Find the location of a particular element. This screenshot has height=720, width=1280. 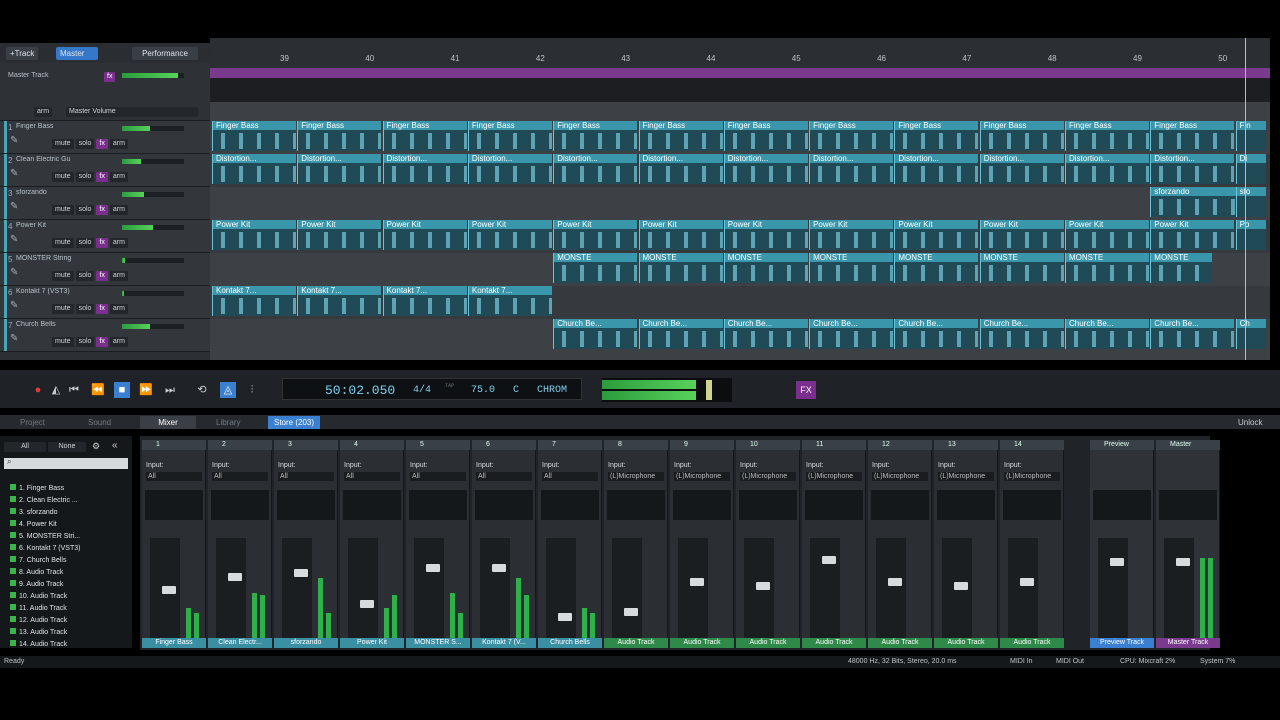

channel-strip: 1 Input: All Finger Bass is located at coordinates (174, 544).